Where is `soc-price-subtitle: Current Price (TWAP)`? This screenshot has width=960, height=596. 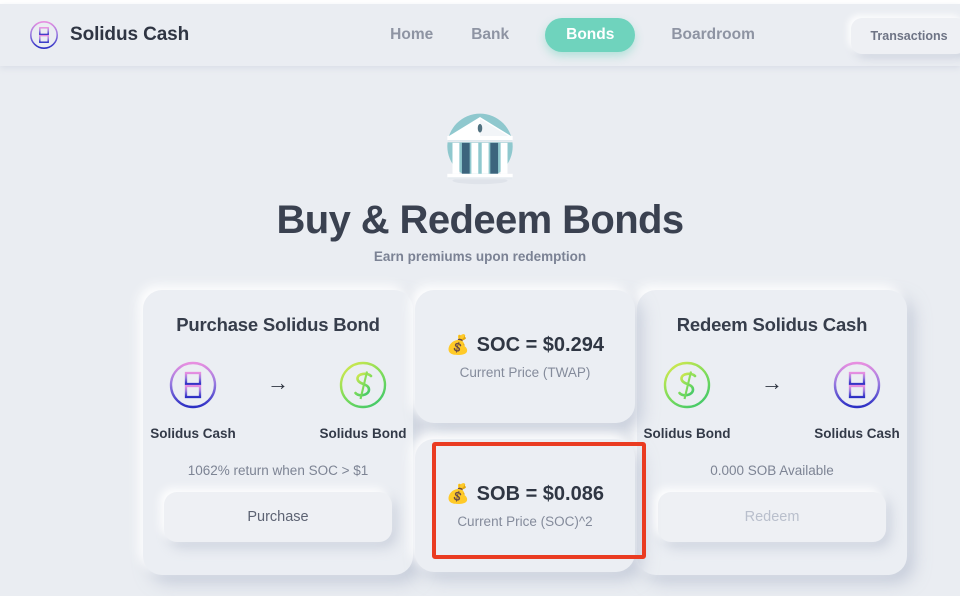 soc-price-subtitle: Current Price (TWAP) is located at coordinates (525, 372).